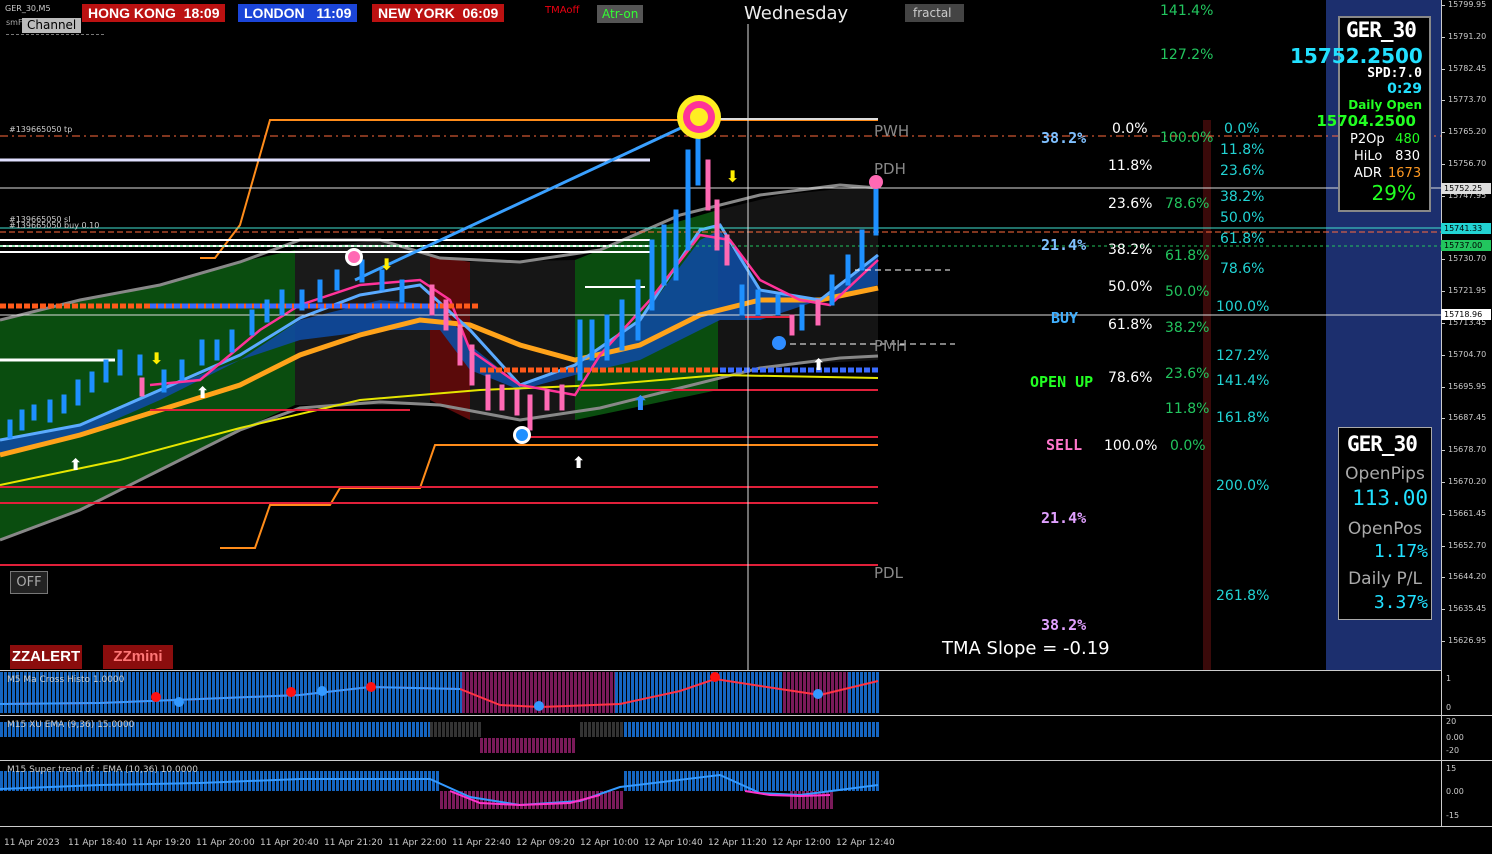 The width and height of the screenshot is (1492, 854). What do you see at coordinates (720, 738) in the screenshot?
I see `xu-ema-histogram` at bounding box center [720, 738].